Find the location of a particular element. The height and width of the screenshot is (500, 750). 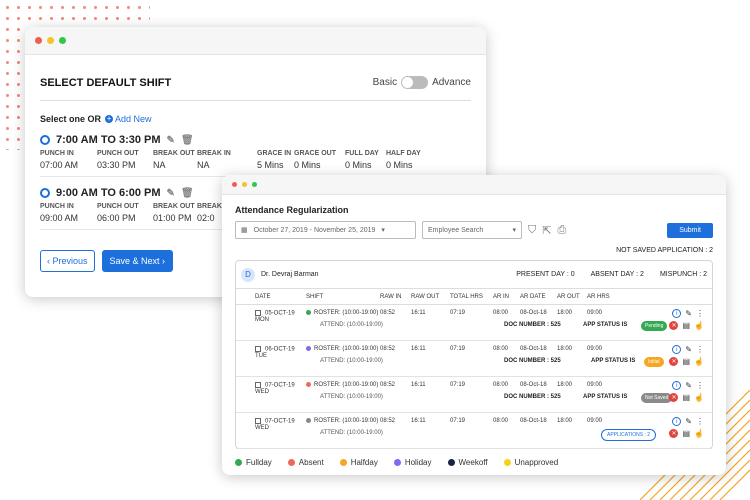

previous-button: ‹ Previous is located at coordinates (67, 261).